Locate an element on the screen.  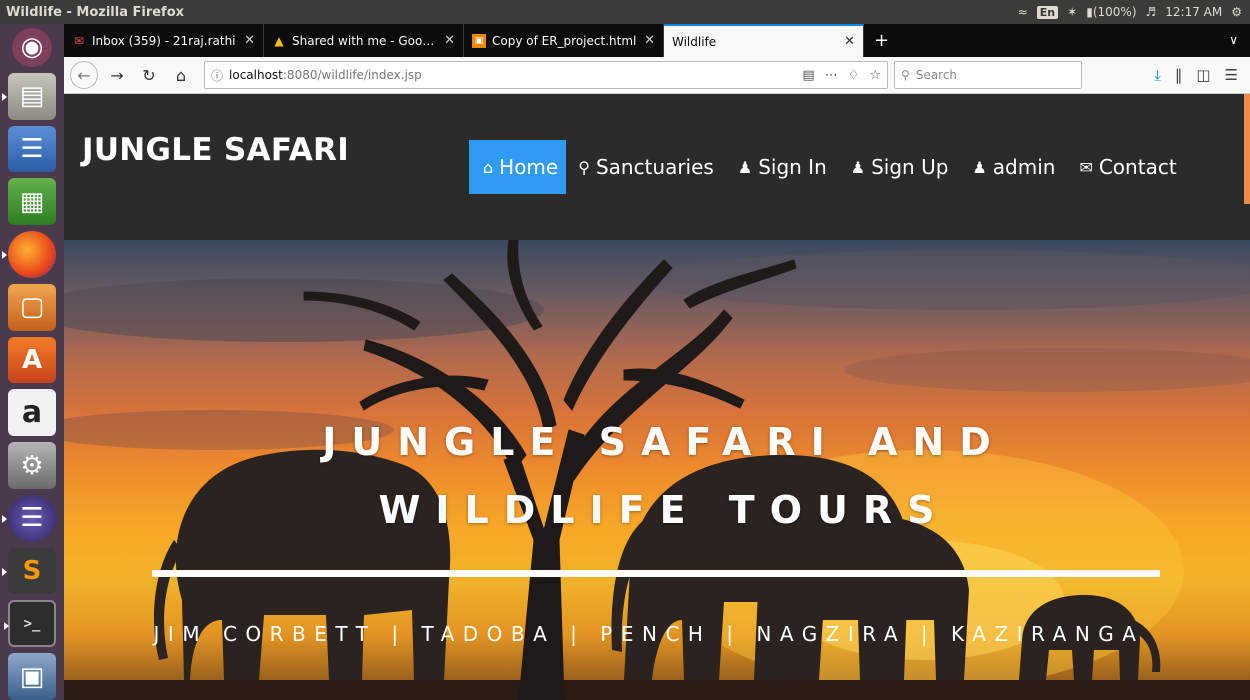
nav-sanctuaries: ⚲ Sanctuaries is located at coordinates (646, 167).